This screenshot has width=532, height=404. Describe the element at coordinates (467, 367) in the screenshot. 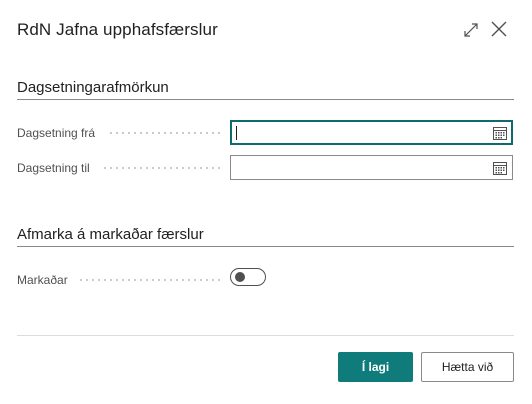

I see `cancel-button: Hætta við` at that location.